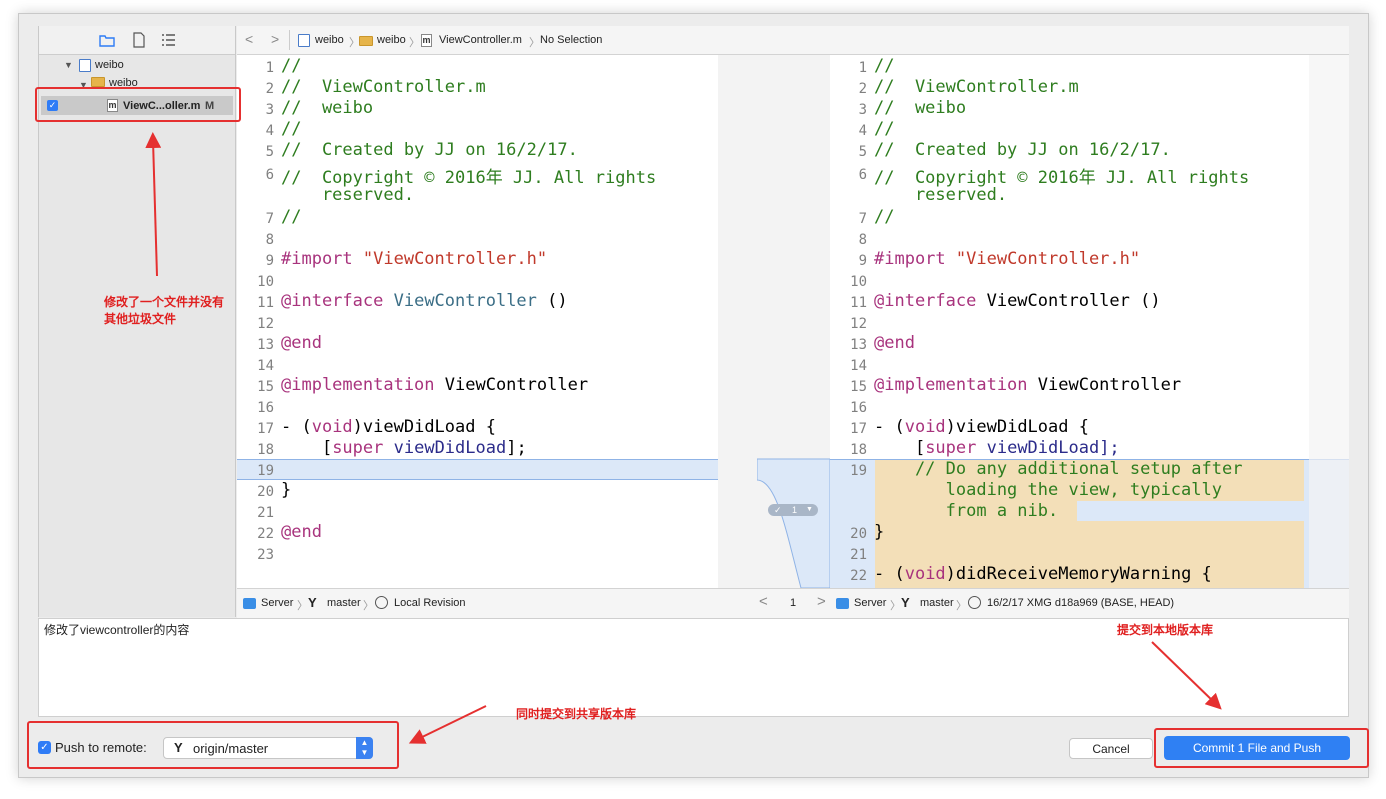 The image size is (1386, 799). What do you see at coordinates (576, 714) in the screenshot?
I see `annotation-push-note: 同时提交到共享版本库` at bounding box center [576, 714].